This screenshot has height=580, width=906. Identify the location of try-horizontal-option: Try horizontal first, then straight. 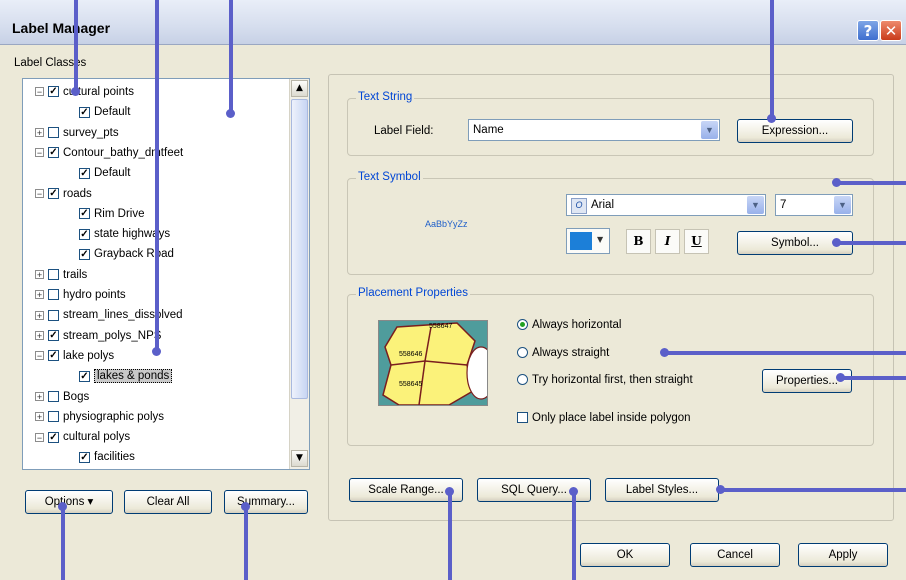
(605, 380).